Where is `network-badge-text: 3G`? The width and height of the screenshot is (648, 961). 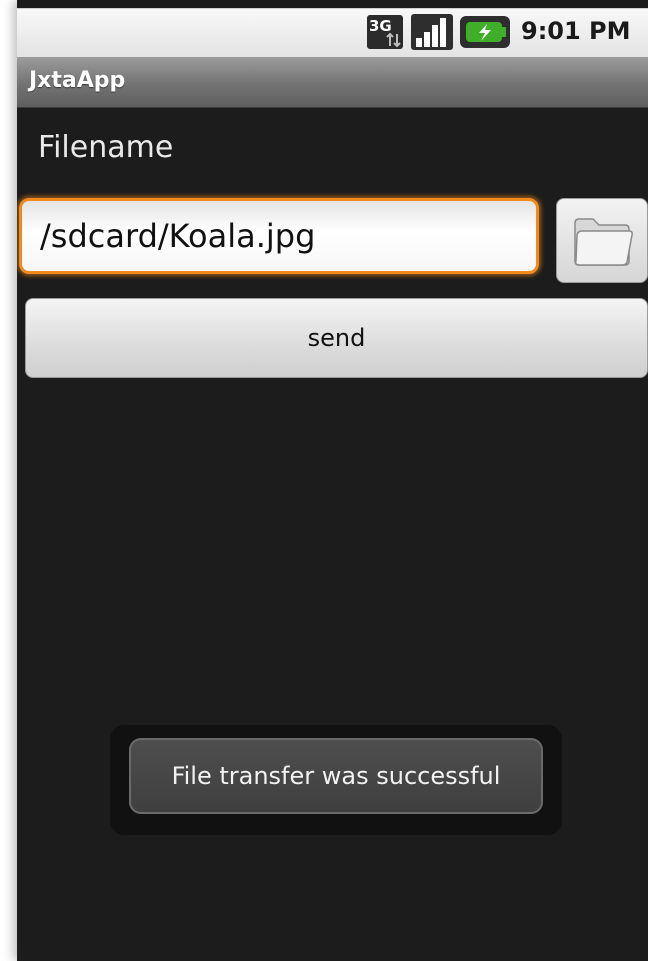 network-badge-text: 3G is located at coordinates (380, 26).